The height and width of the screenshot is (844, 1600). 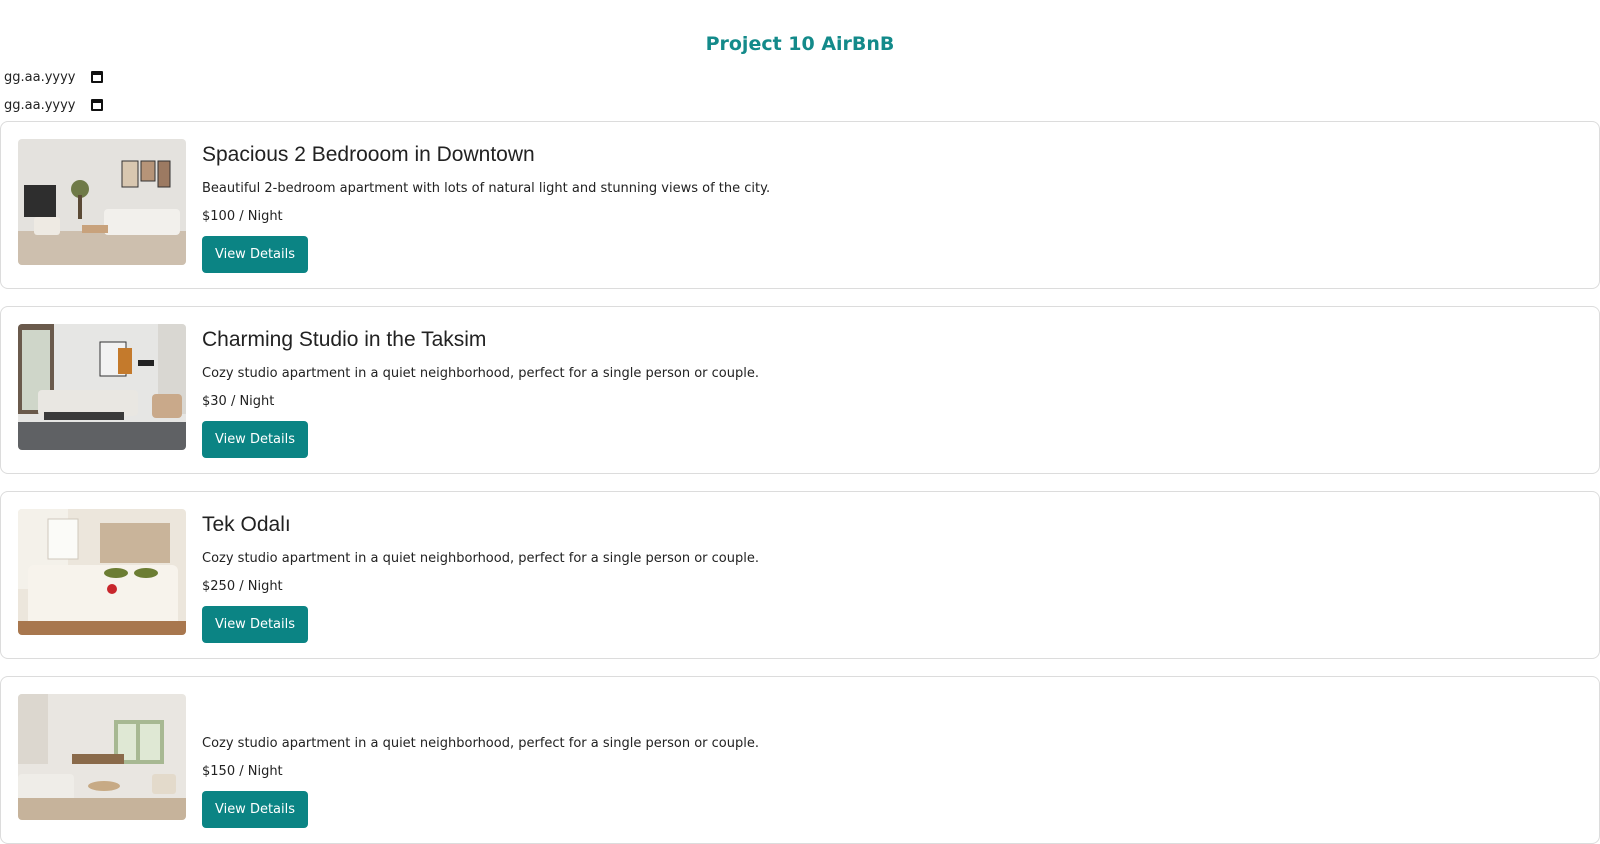 I want to click on page-title: Project 10 AirBnB, so click(x=800, y=44).